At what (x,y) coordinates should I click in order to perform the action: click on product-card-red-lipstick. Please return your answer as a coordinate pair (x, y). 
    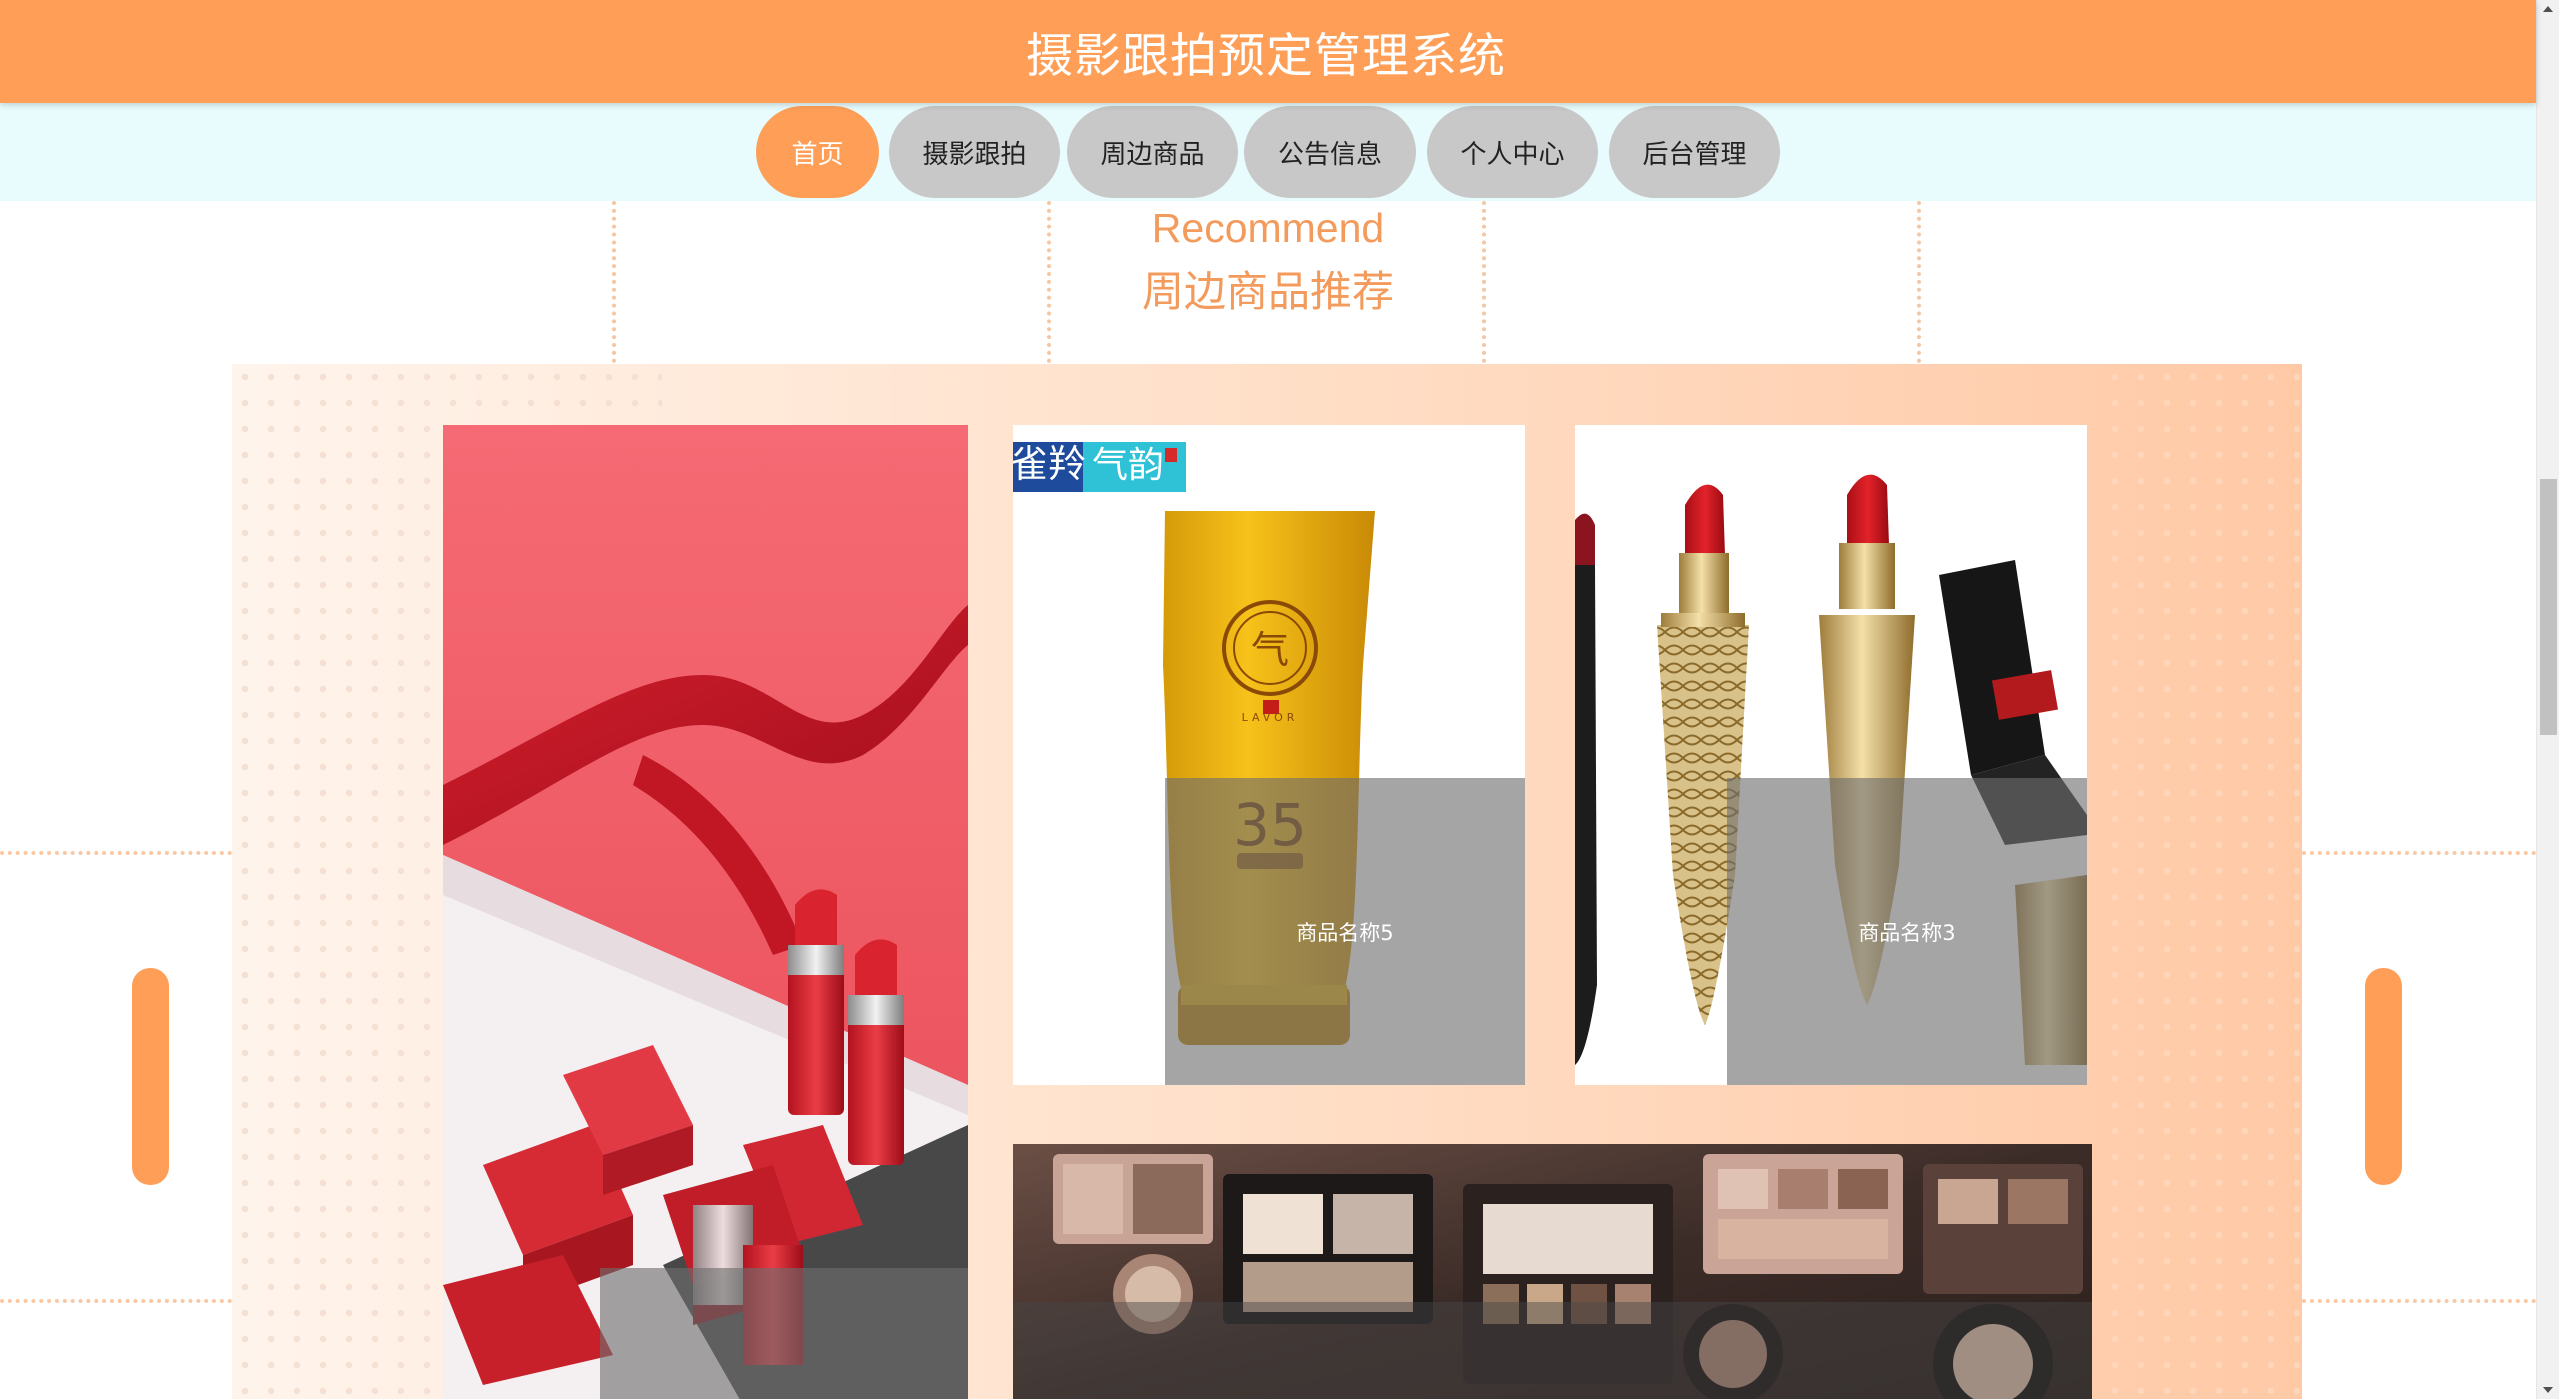
    Looking at the image, I should click on (705, 912).